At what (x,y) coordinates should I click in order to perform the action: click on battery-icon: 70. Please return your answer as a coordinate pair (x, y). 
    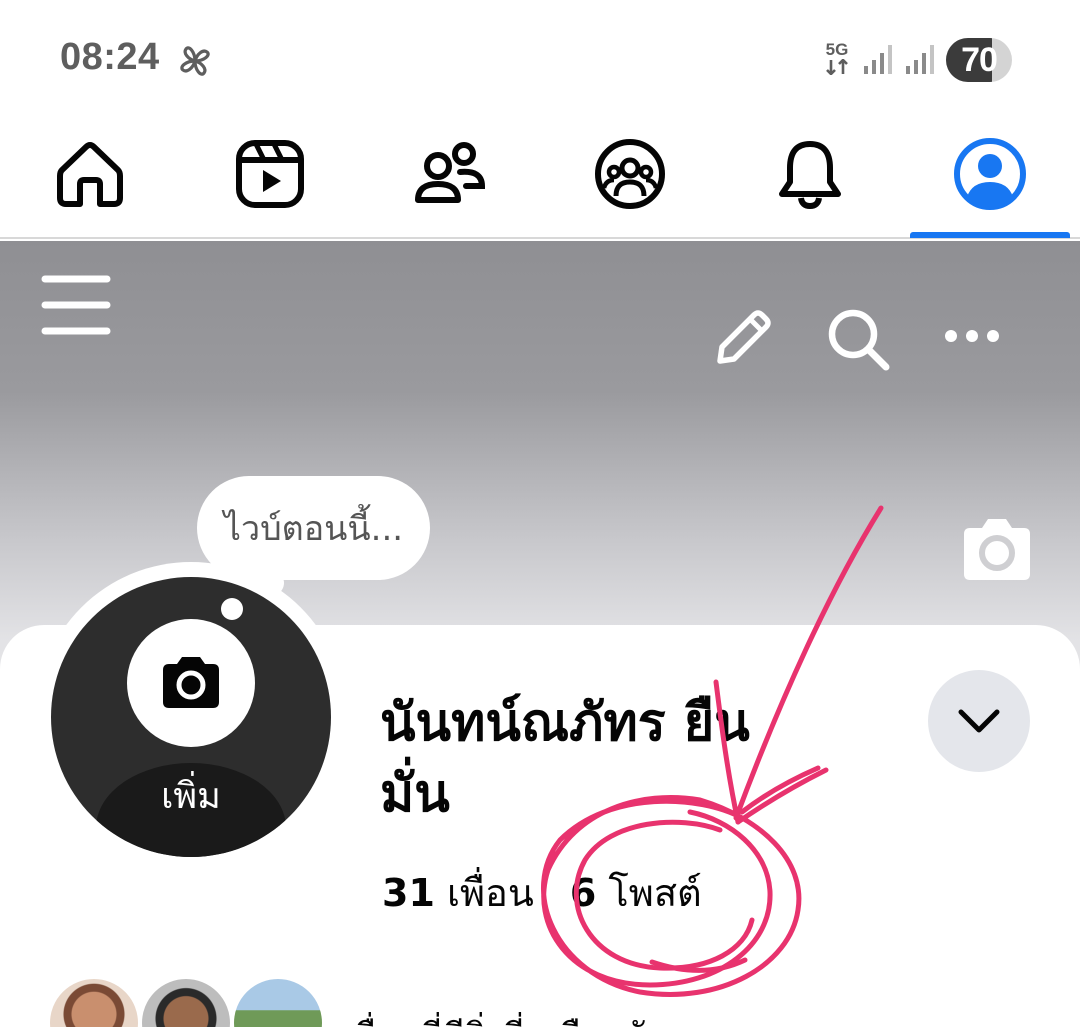
    Looking at the image, I should click on (979, 60).